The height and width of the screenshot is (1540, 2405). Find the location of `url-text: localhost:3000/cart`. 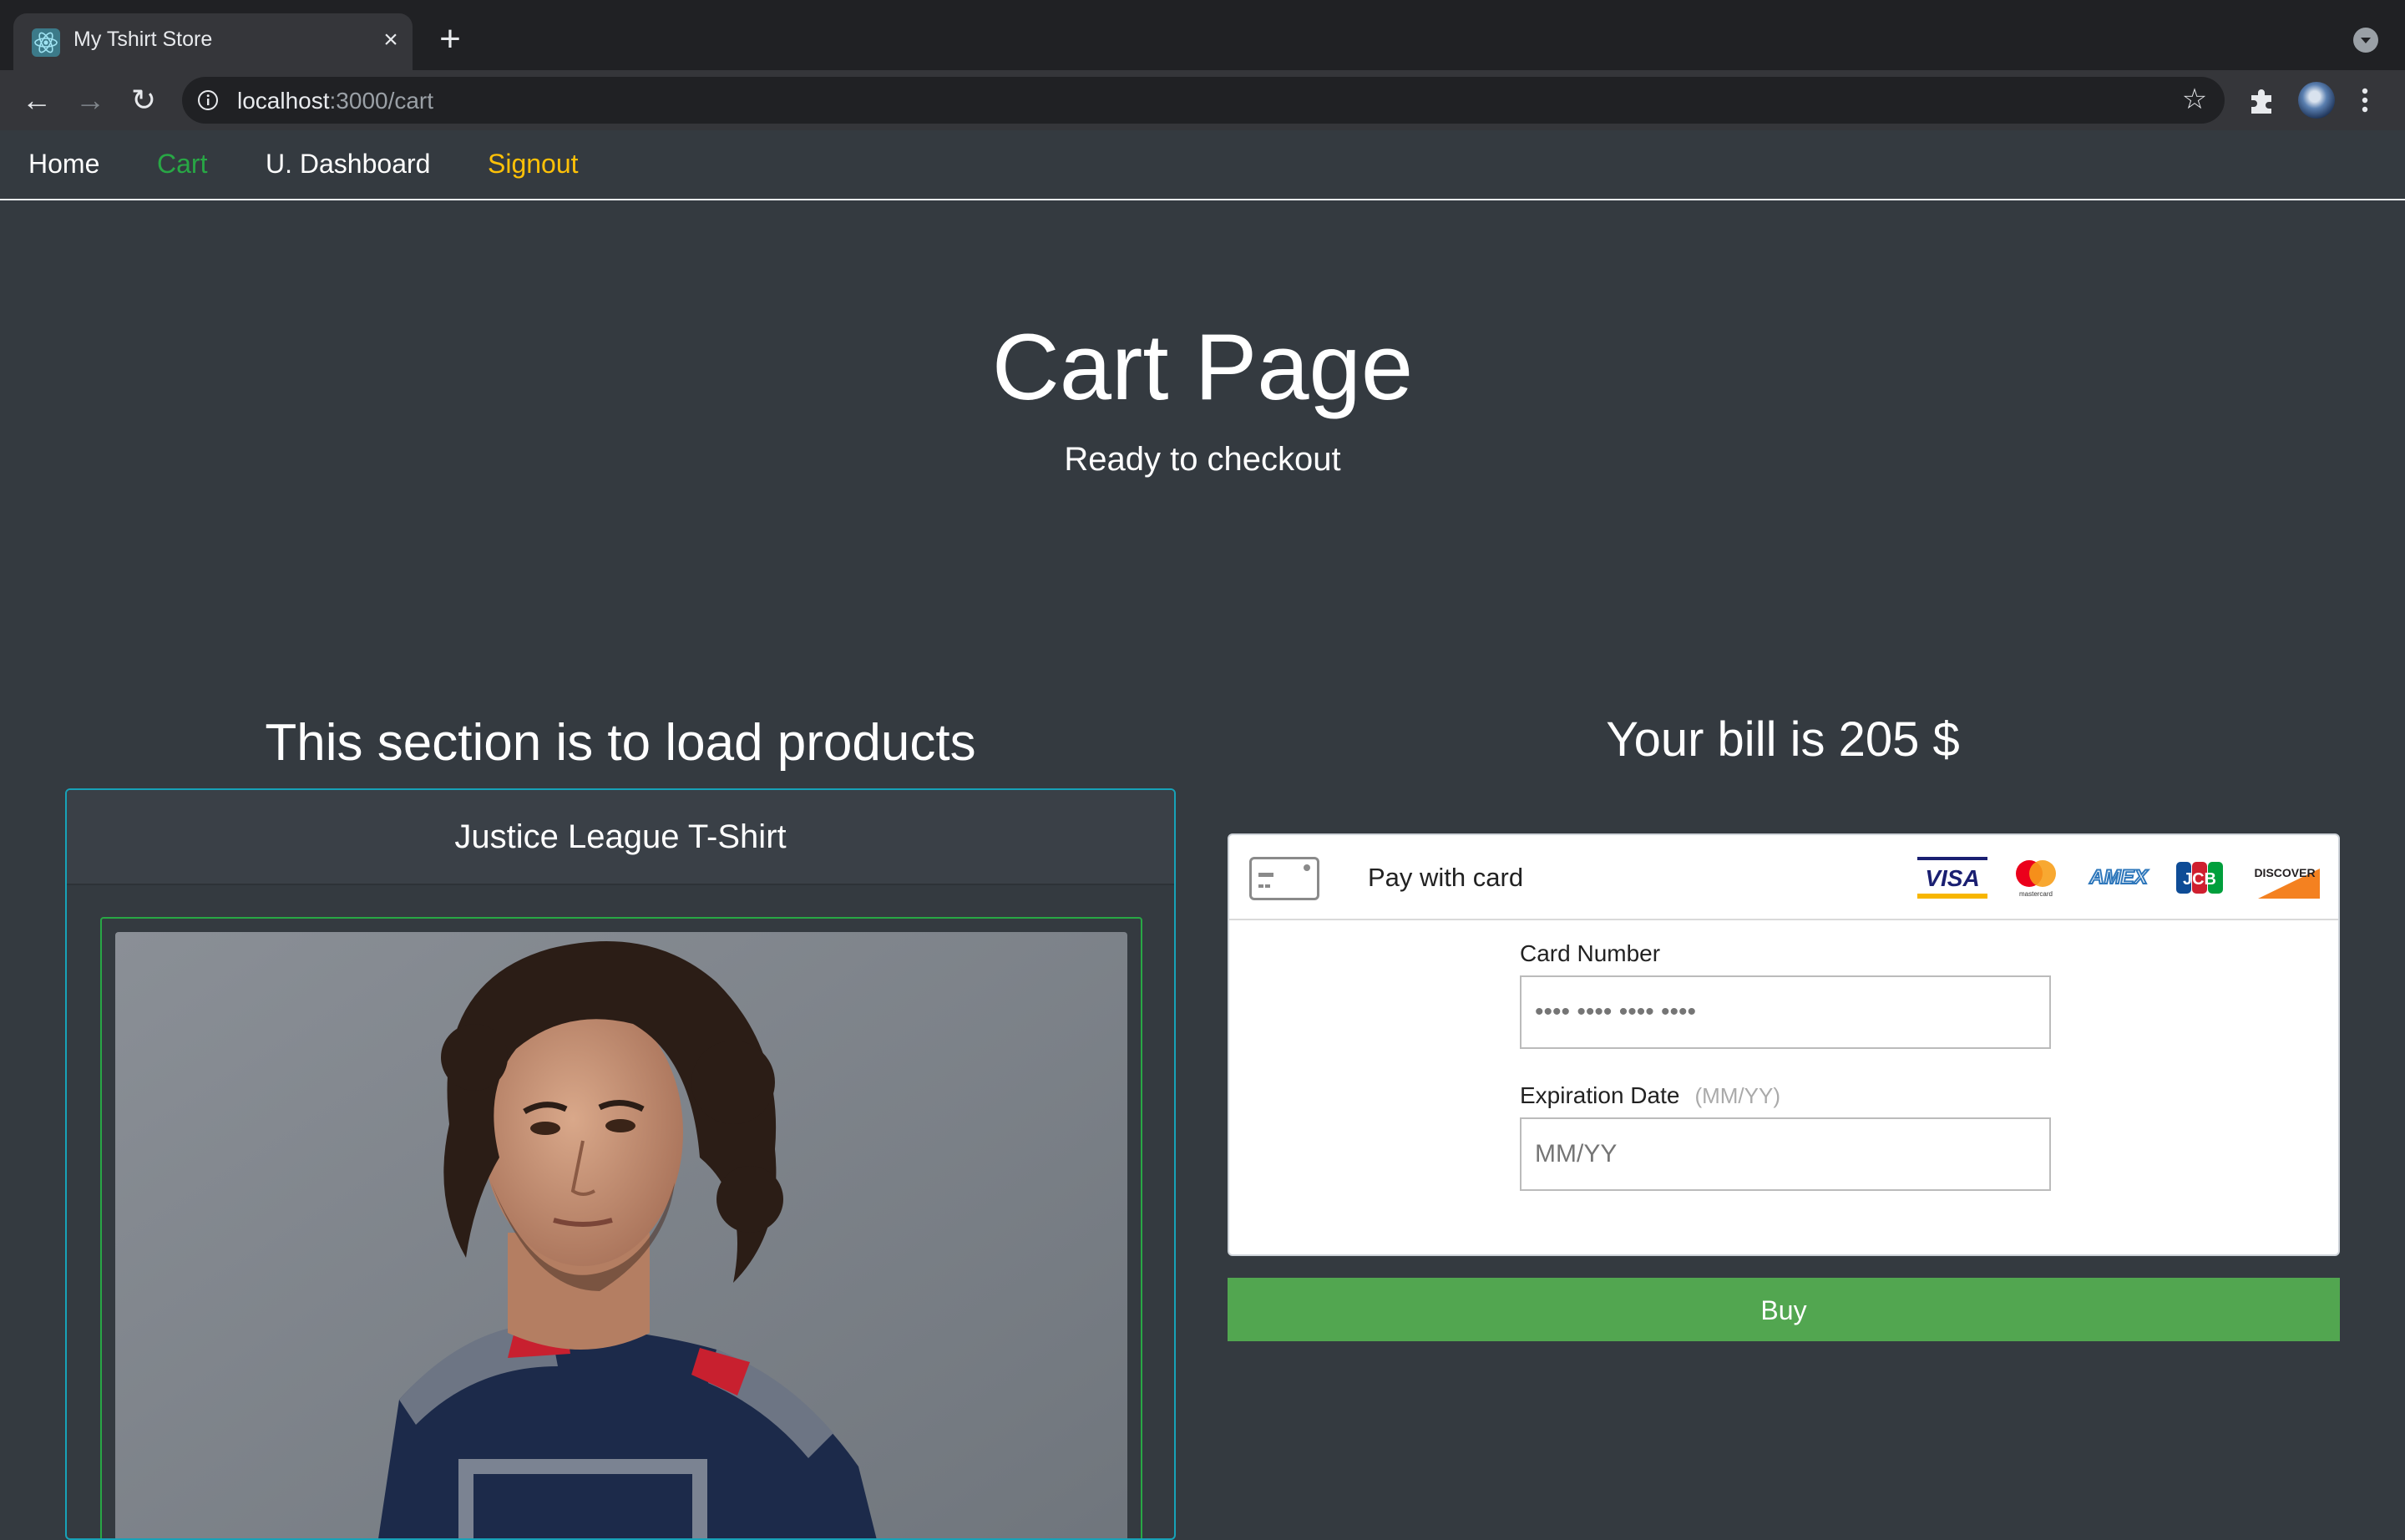

url-text: localhost:3000/cart is located at coordinates (335, 101).